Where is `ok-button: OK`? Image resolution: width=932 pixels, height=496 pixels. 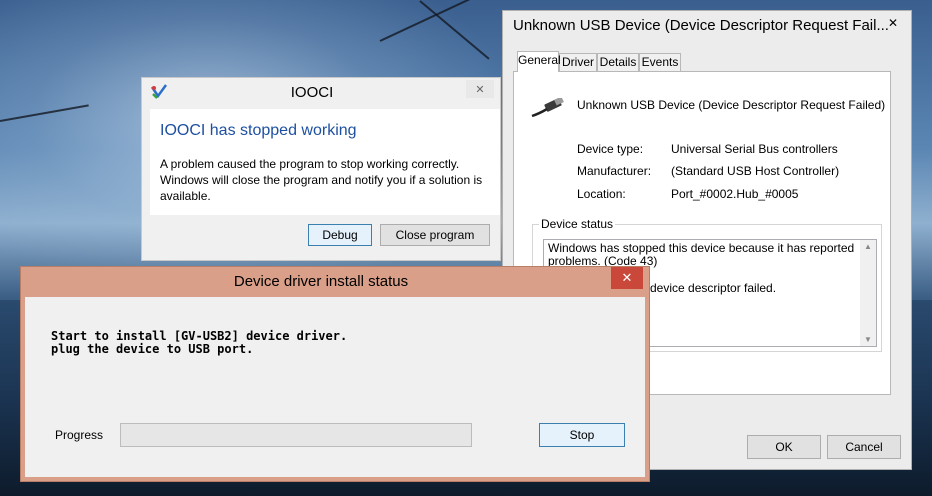
ok-button: OK is located at coordinates (784, 447).